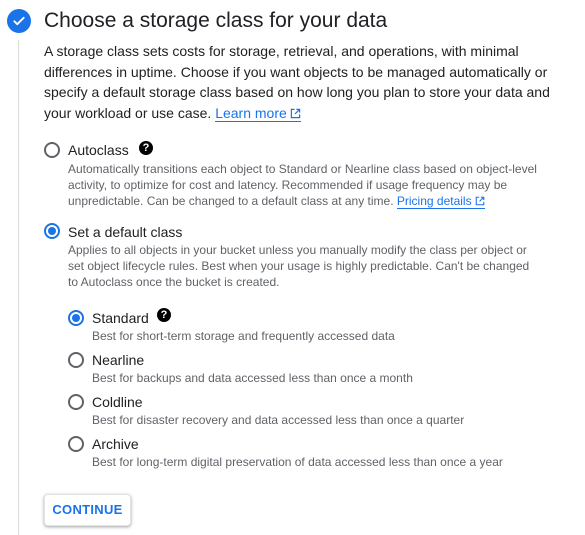 The width and height of the screenshot is (585, 535). I want to click on step-connector-line, so click(18, 287).